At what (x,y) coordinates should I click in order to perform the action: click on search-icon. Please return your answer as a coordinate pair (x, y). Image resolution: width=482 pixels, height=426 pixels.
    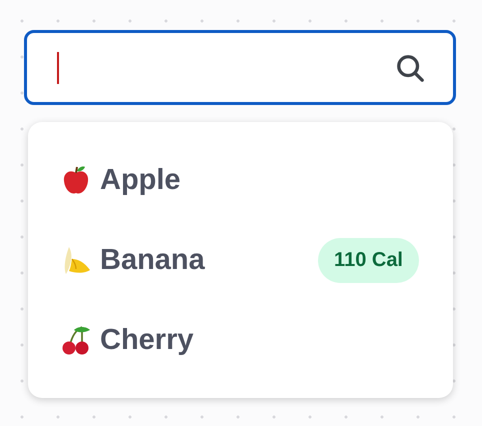
    Looking at the image, I should click on (410, 67).